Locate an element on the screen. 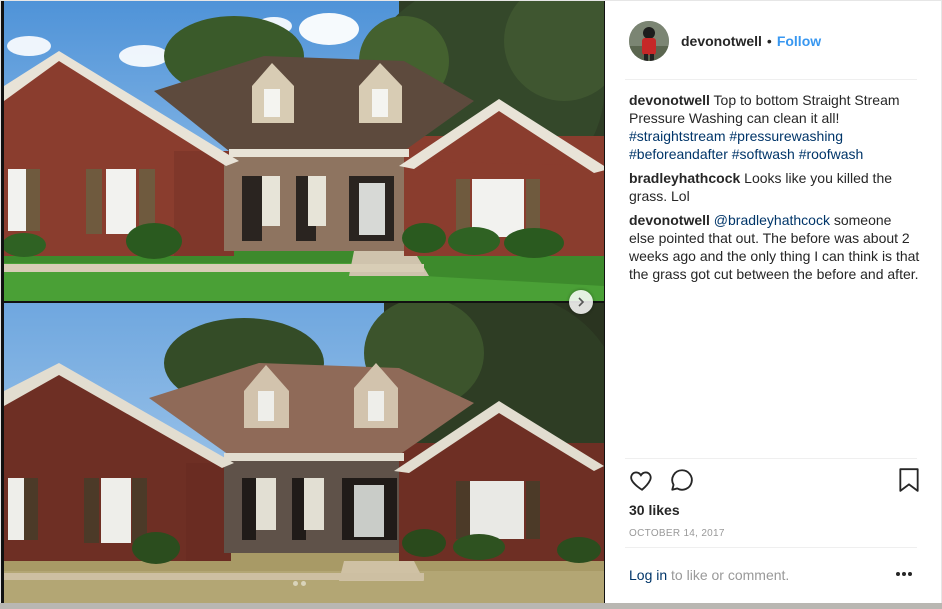  footer-divider is located at coordinates (771, 547).